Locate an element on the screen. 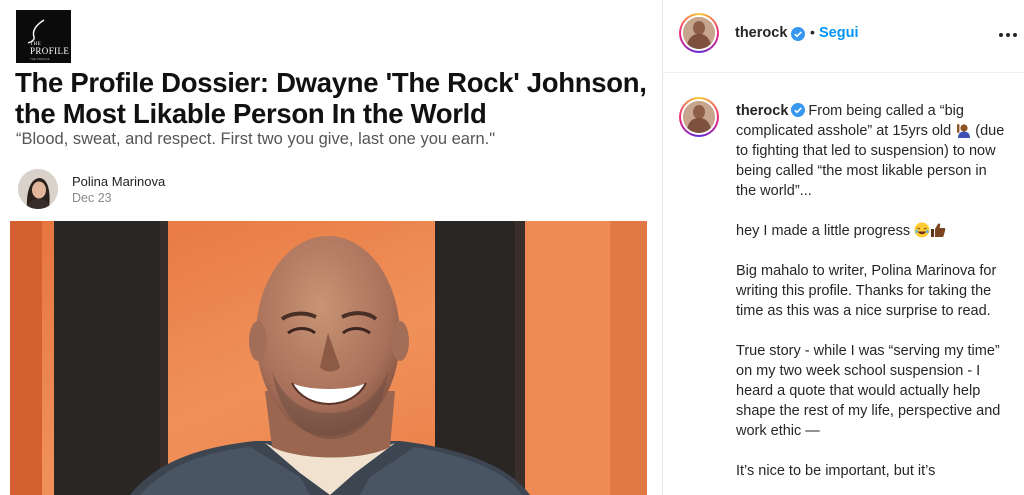 The width and height of the screenshot is (1024, 495). profile-avatar is located at coordinates (699, 33).